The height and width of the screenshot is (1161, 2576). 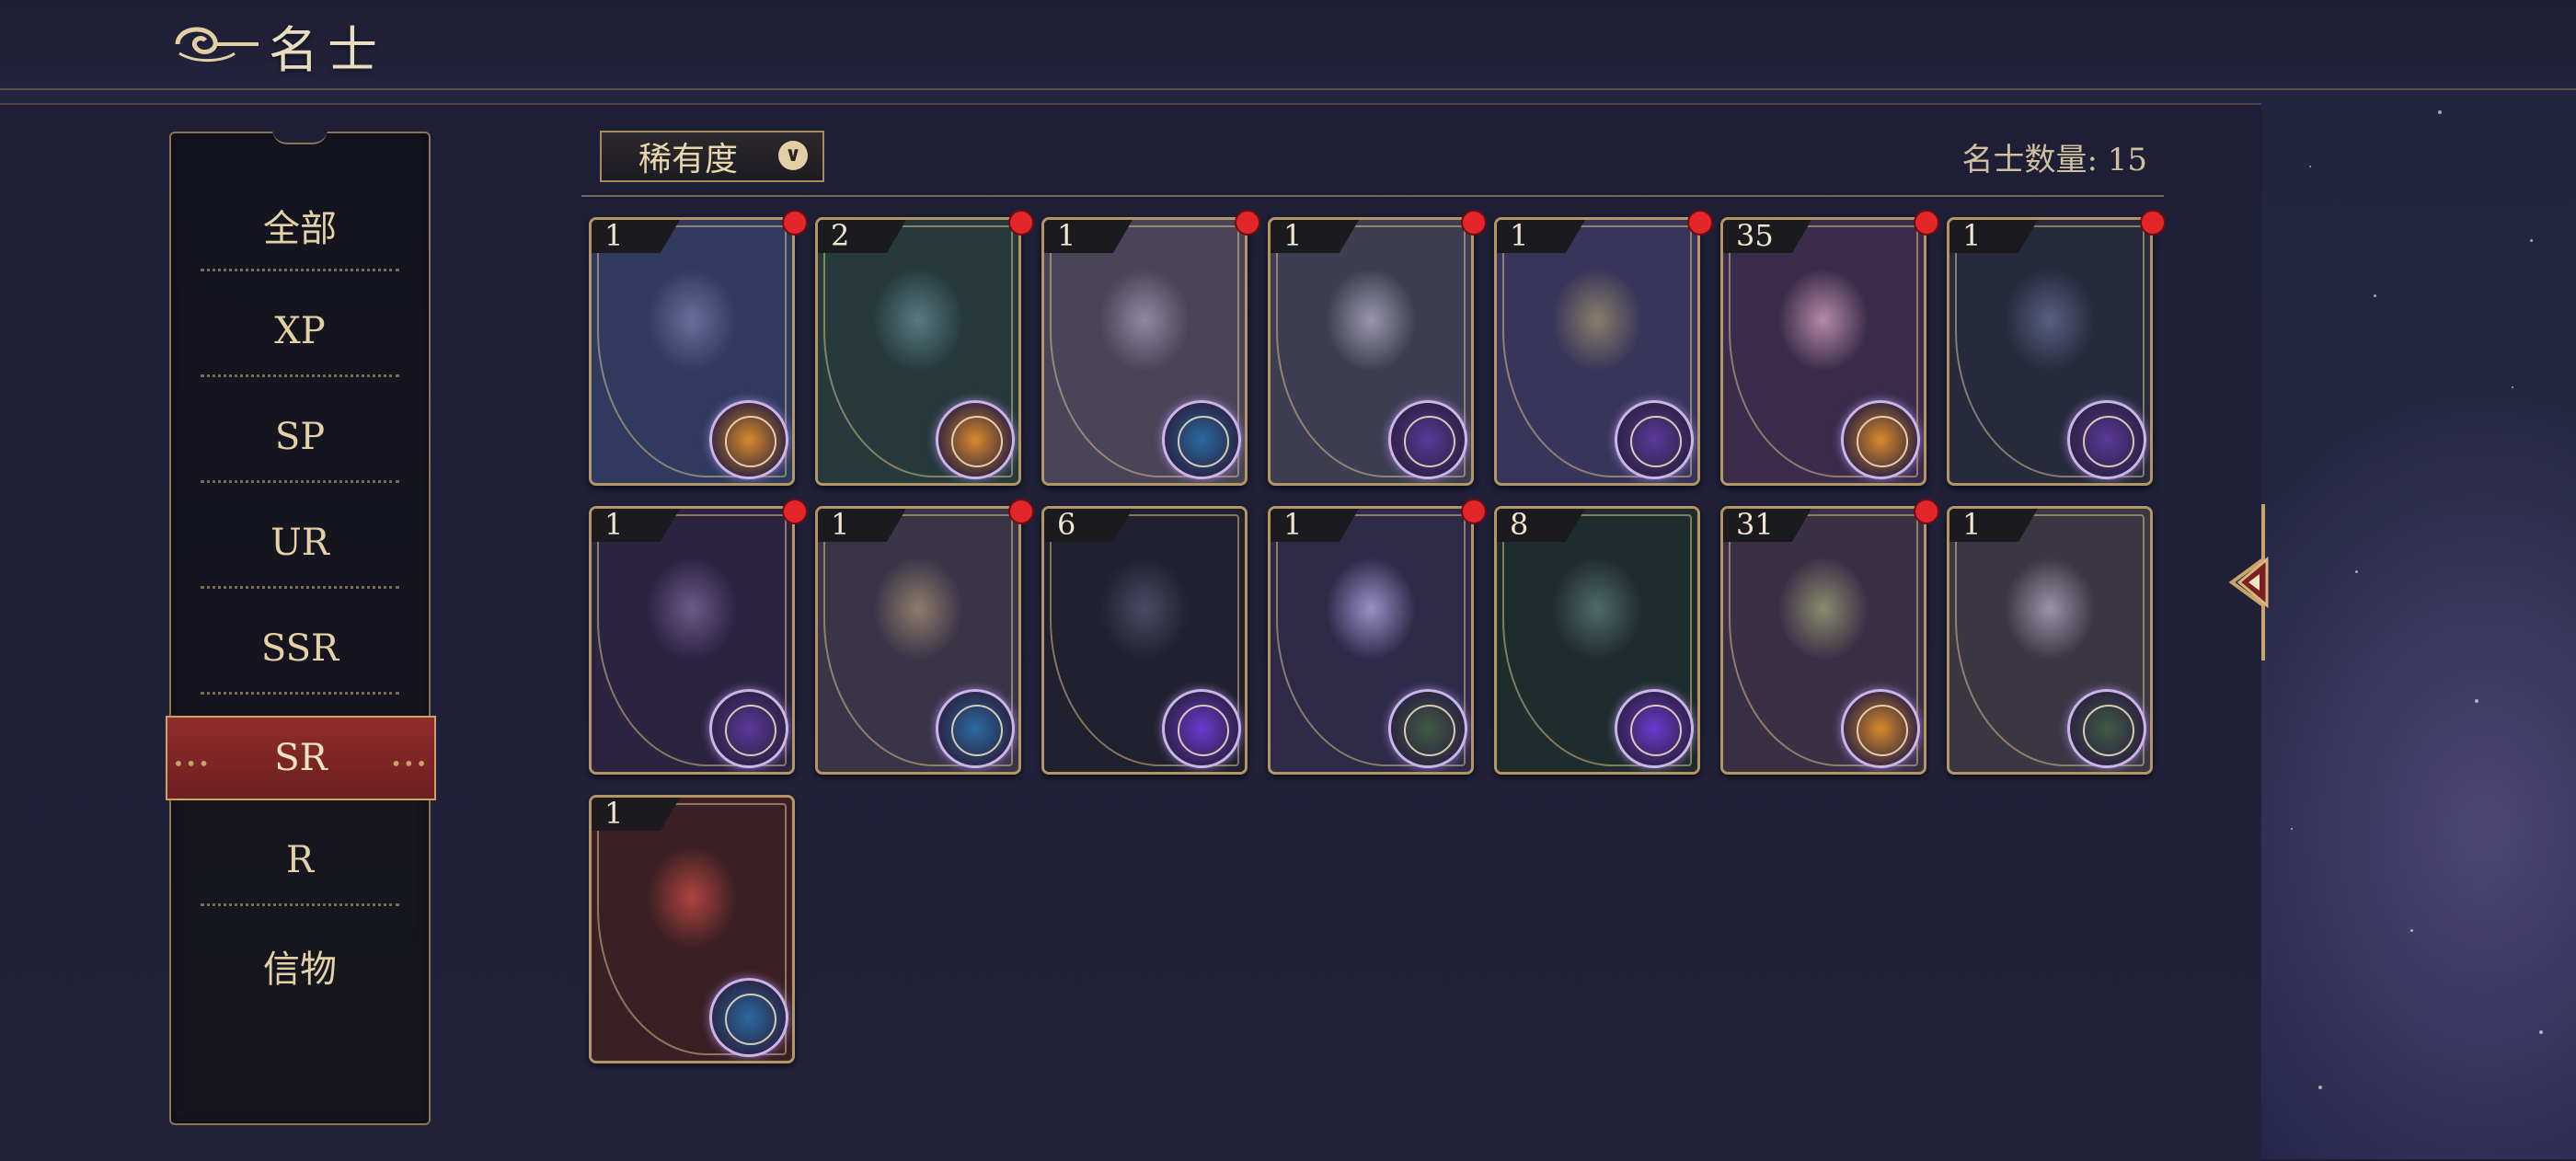 I want to click on sidebar-item-label: R, so click(x=300, y=860).